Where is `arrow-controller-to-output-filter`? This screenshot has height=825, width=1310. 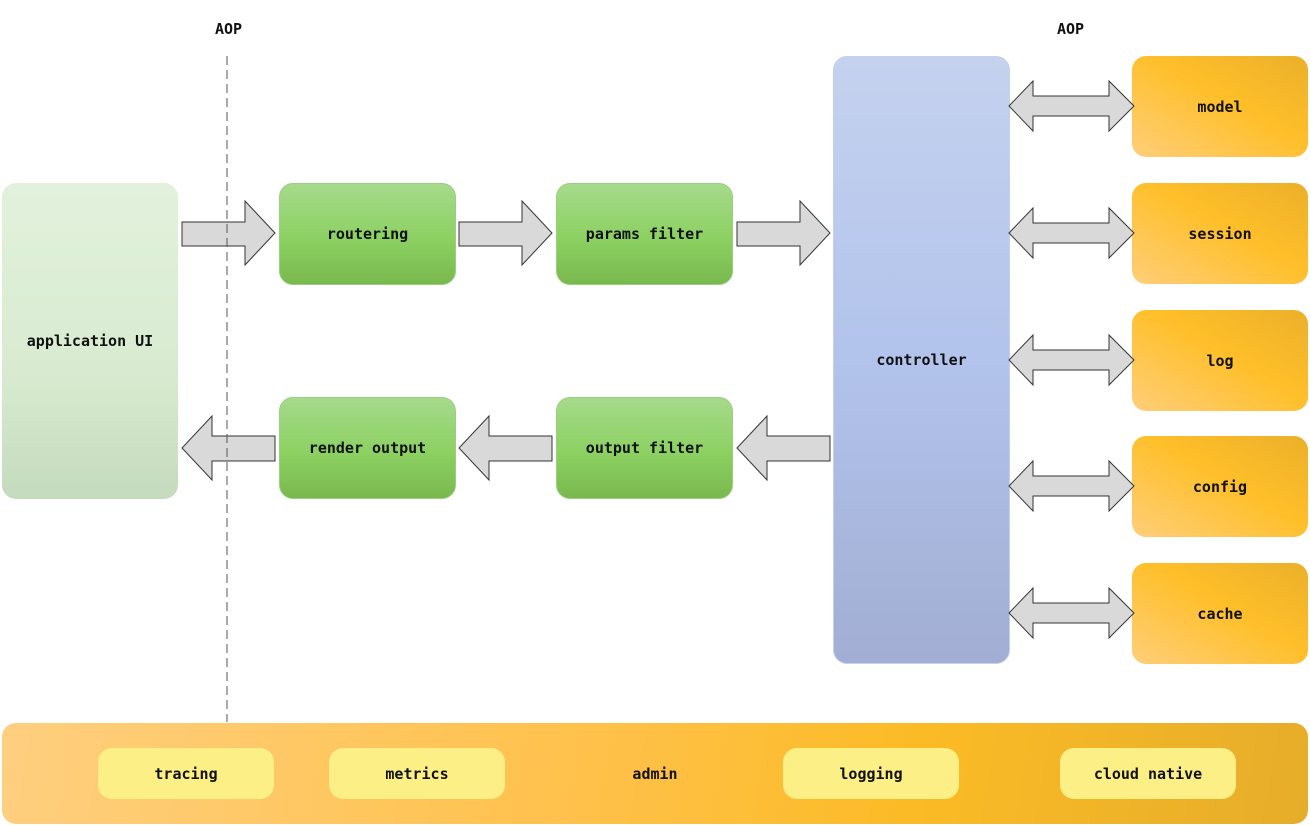 arrow-controller-to-output-filter is located at coordinates (783, 448).